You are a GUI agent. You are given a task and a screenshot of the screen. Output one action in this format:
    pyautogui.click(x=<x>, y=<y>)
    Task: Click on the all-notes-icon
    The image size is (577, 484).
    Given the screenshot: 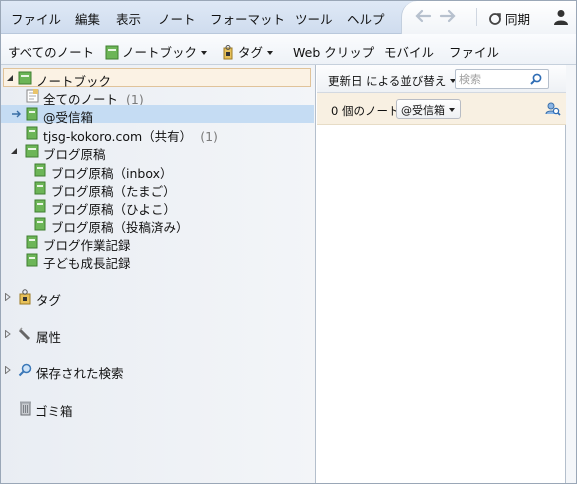 What is the action you would take?
    pyautogui.click(x=32, y=96)
    